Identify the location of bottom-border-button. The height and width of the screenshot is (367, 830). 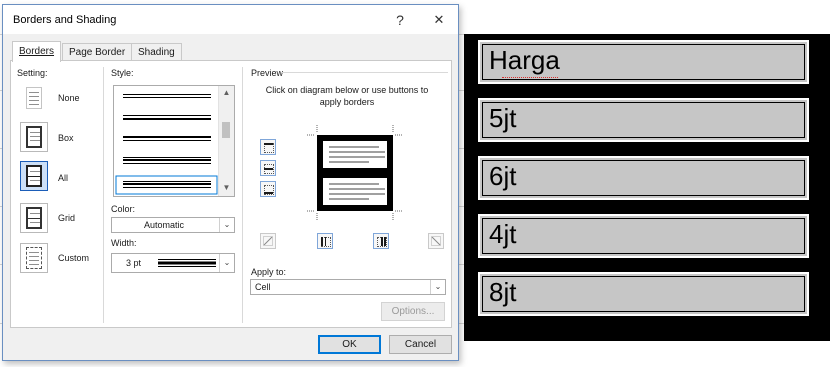
(268, 189).